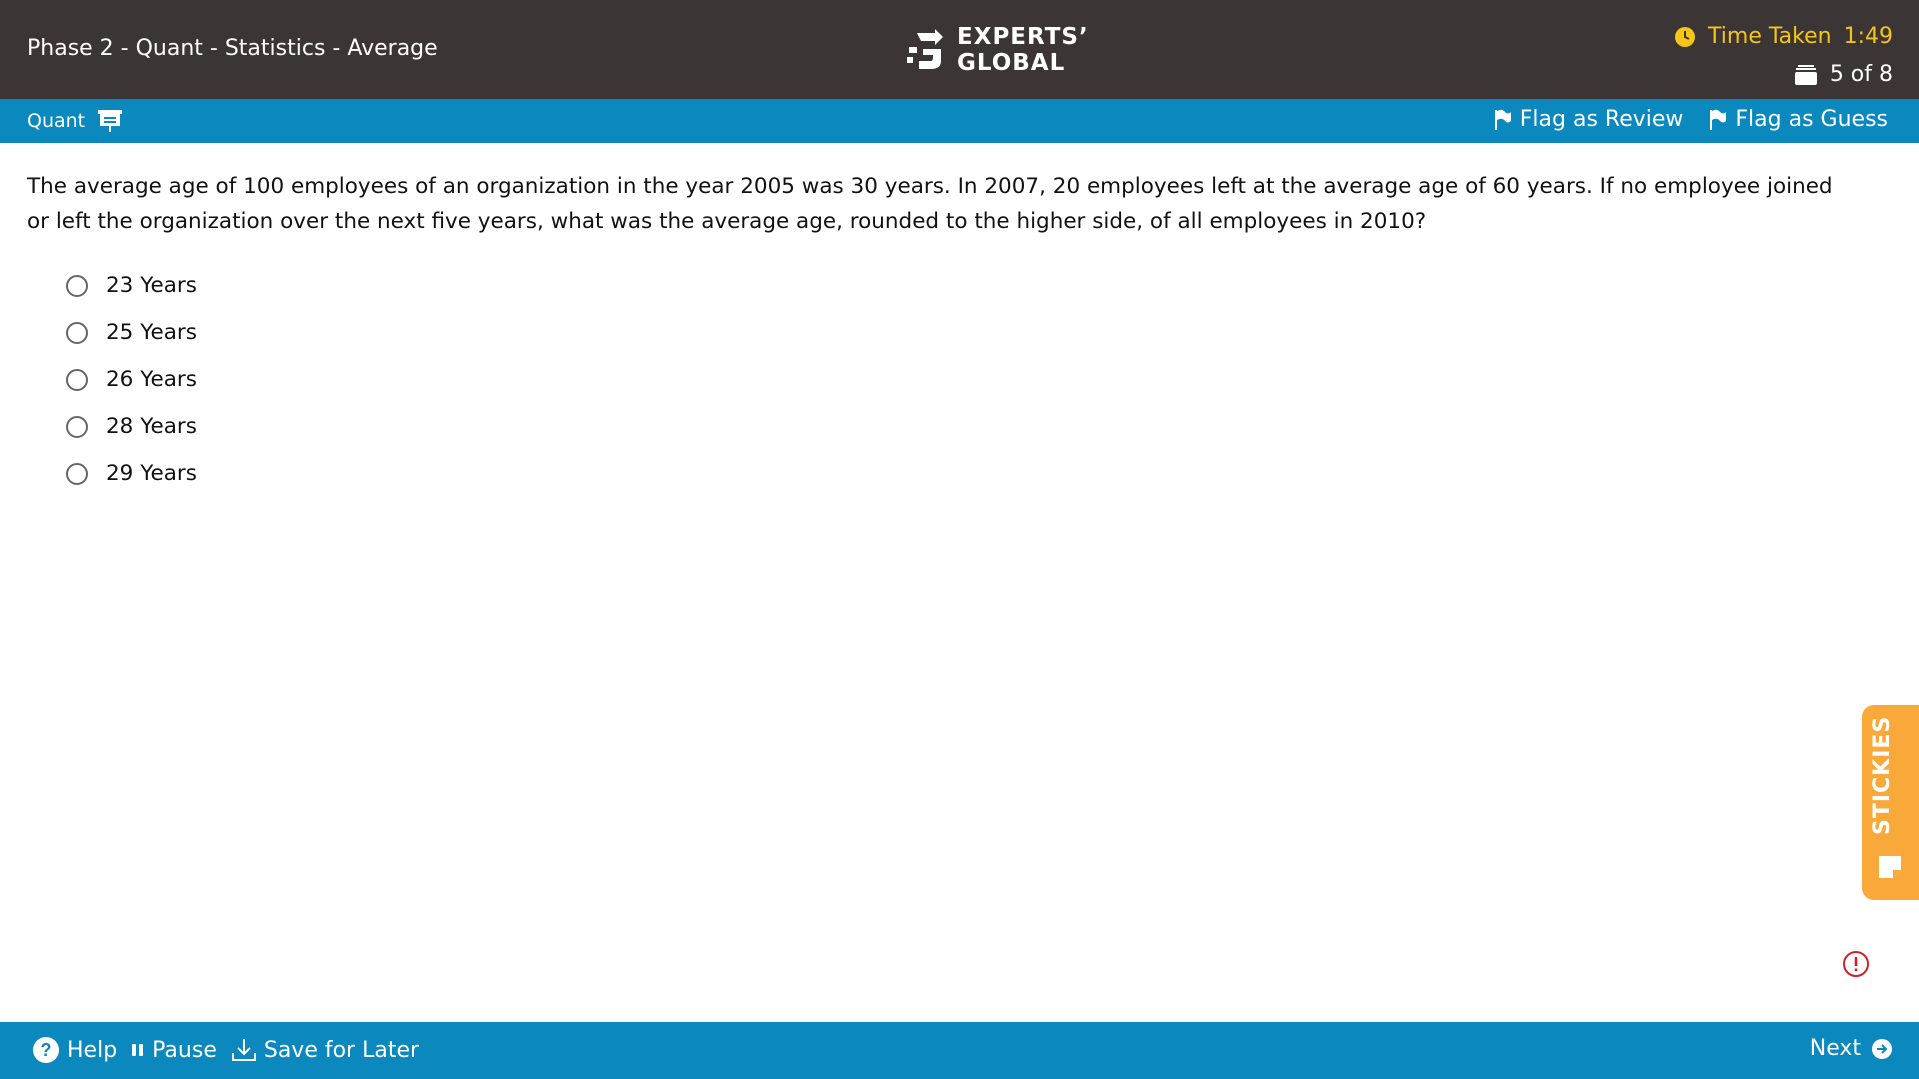  What do you see at coordinates (151, 379) in the screenshot?
I see `option-label: 26 Years` at bounding box center [151, 379].